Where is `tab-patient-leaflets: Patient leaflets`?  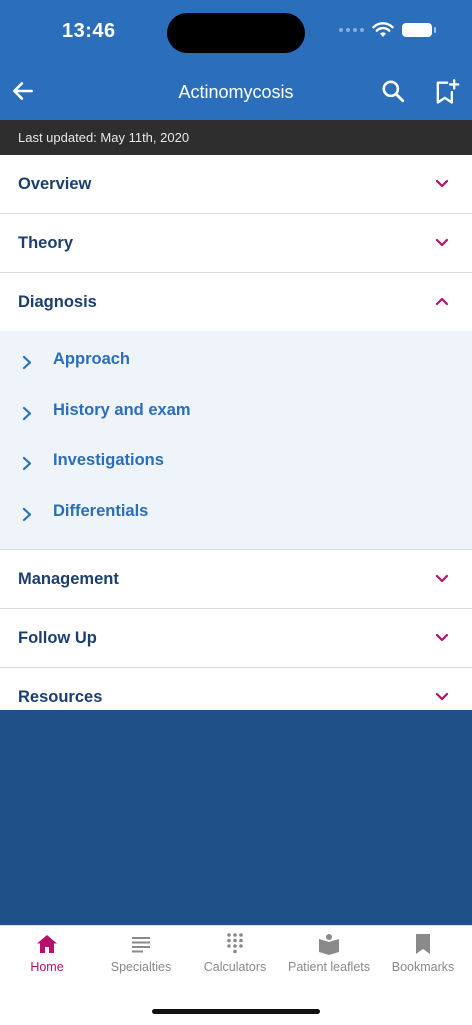 tab-patient-leaflets: Patient leaflets is located at coordinates (329, 953).